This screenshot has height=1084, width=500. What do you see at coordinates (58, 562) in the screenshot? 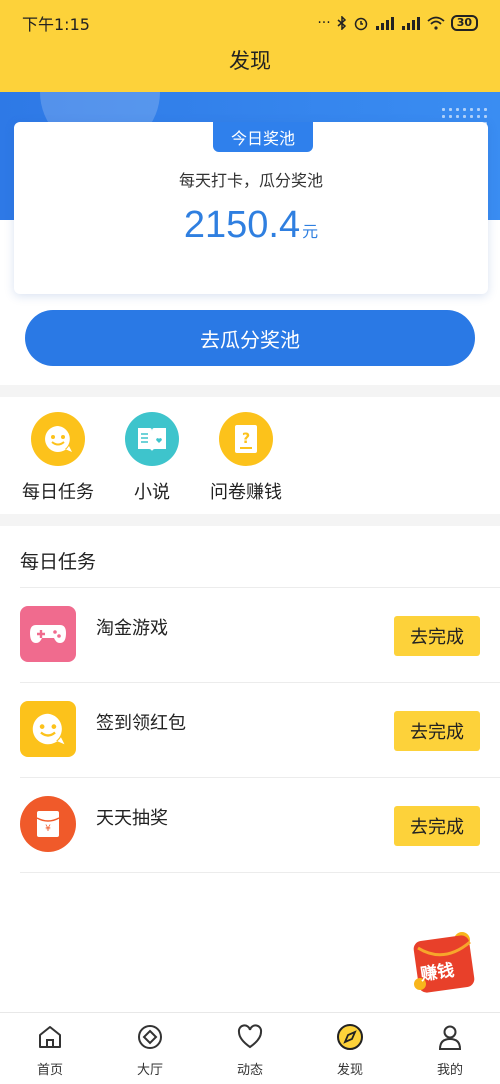
I see `tasks-section-title: 每日任务` at bounding box center [58, 562].